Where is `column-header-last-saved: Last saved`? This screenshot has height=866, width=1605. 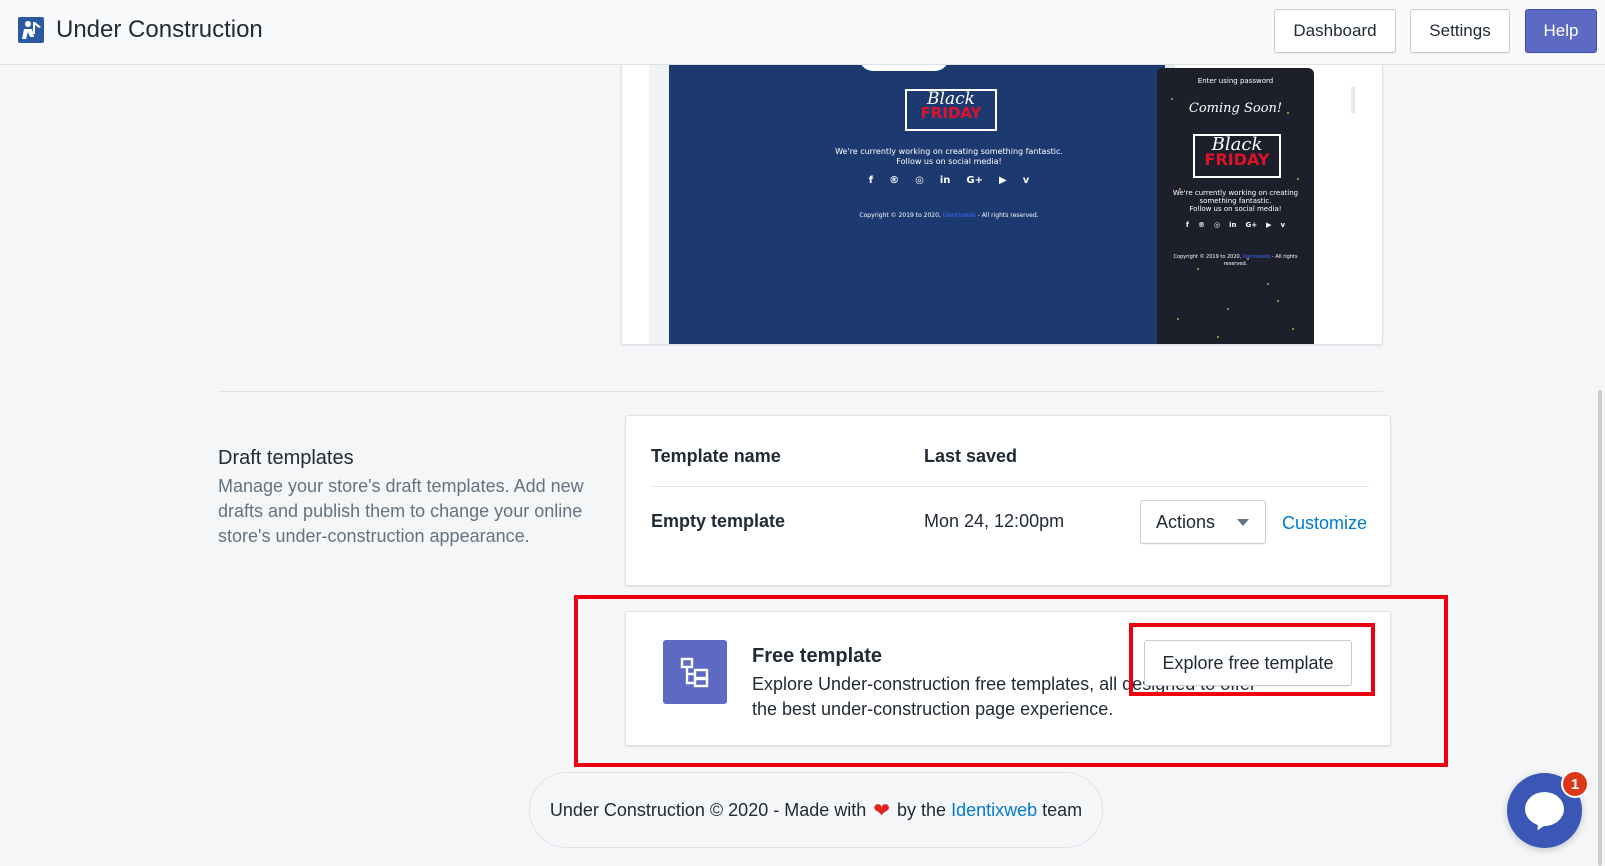
column-header-last-saved: Last saved is located at coordinates (971, 456).